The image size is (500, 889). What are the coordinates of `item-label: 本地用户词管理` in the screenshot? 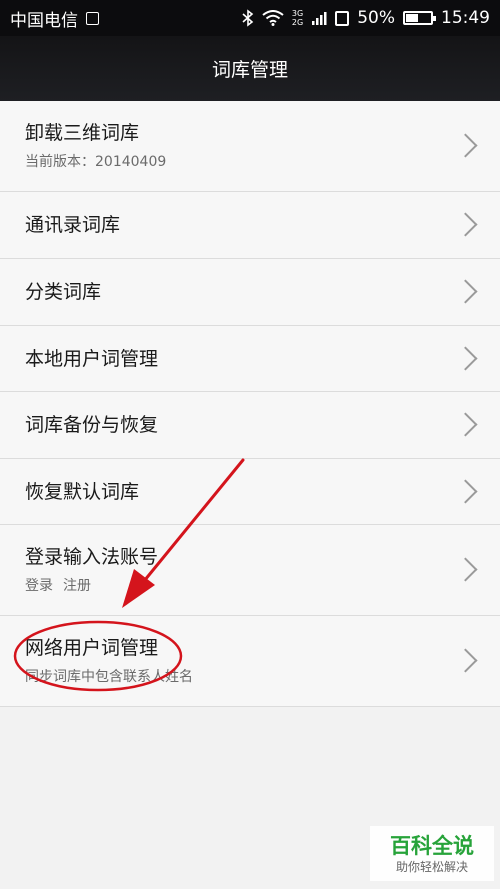 It's located at (92, 358).